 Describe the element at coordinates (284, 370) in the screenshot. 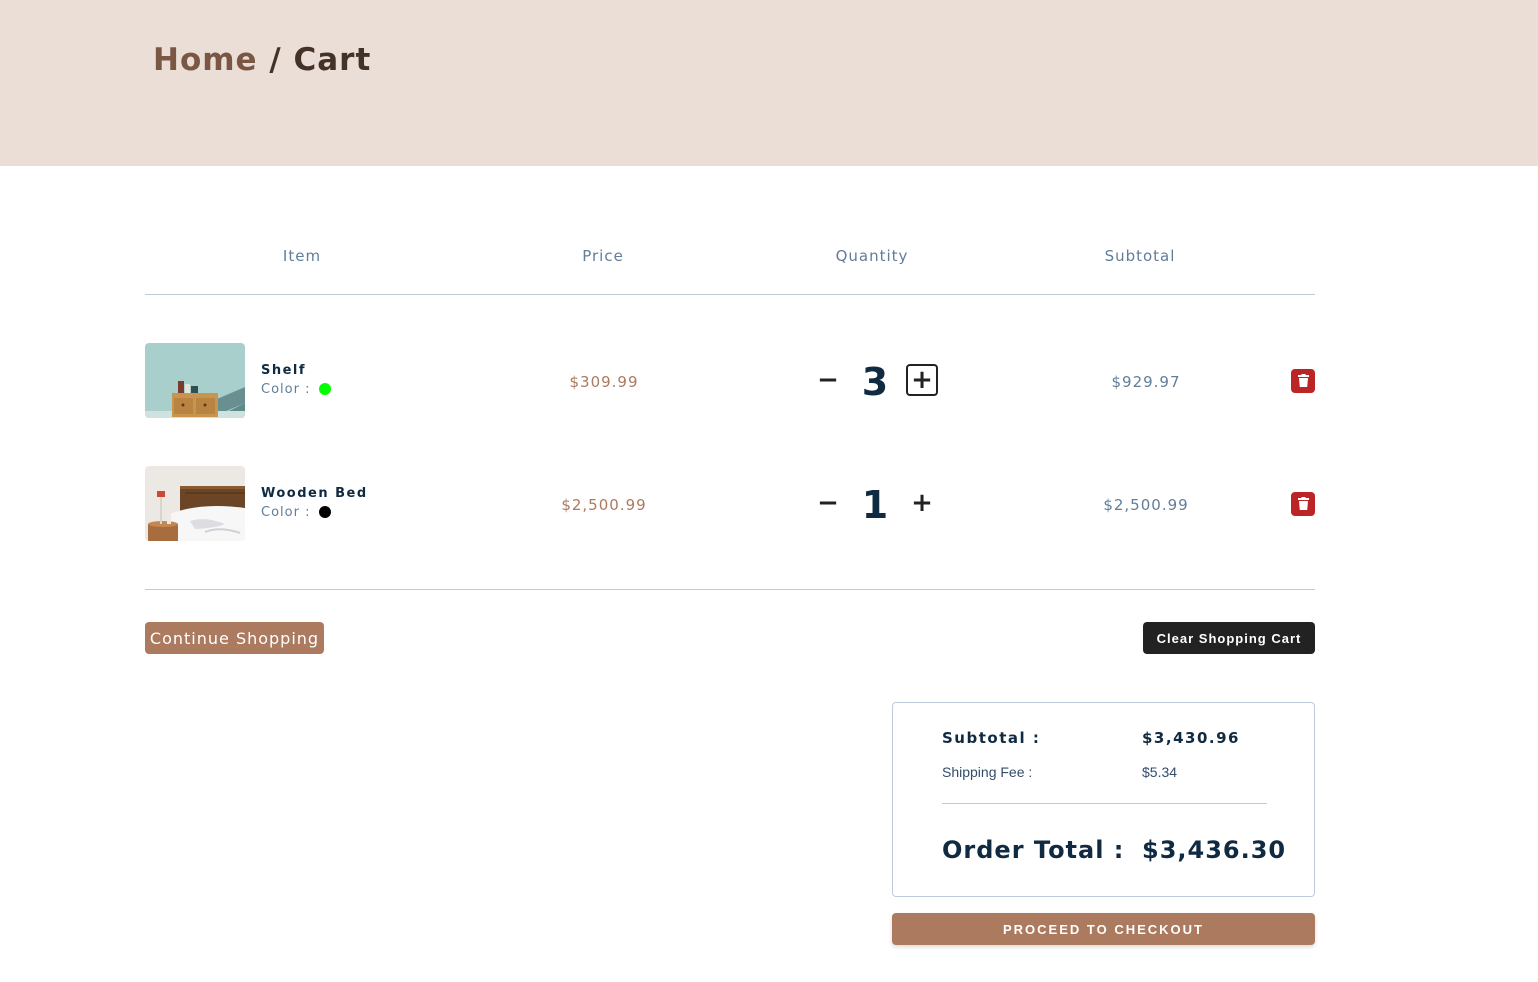

I see `item-name: Shelf` at that location.